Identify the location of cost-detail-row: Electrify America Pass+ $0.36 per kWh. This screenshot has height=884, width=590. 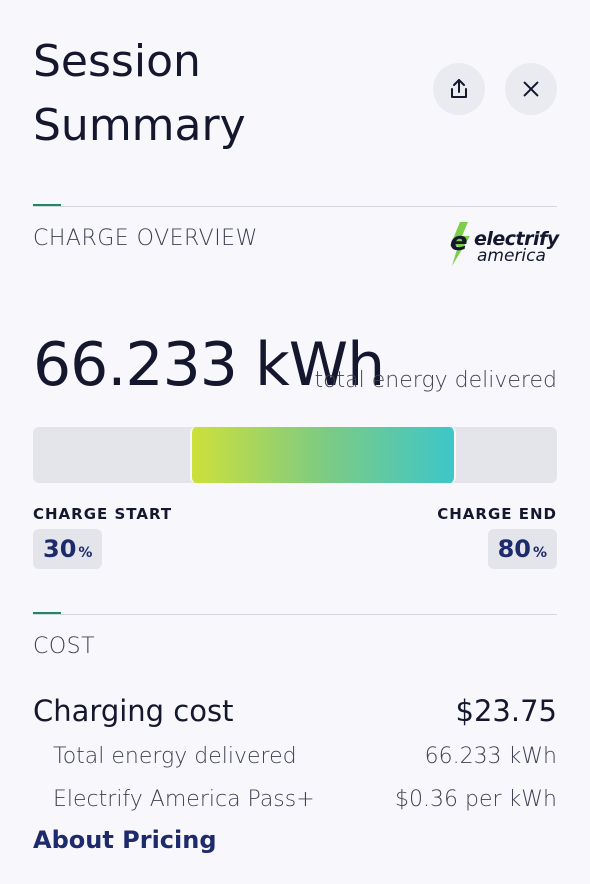
(305, 799).